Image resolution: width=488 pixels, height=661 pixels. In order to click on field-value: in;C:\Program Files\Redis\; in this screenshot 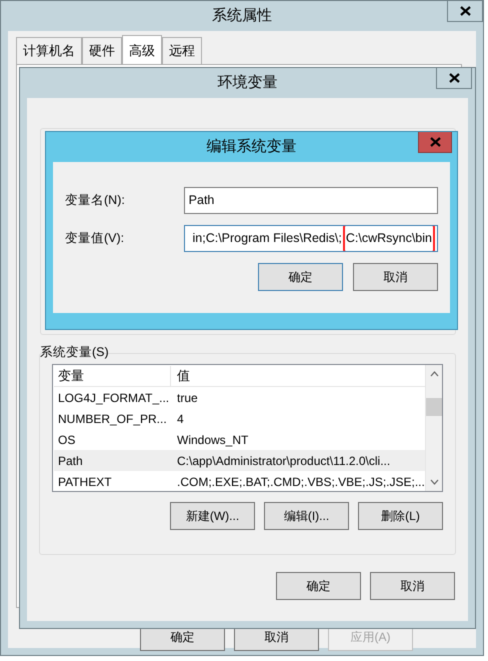, I will do `click(267, 239)`.